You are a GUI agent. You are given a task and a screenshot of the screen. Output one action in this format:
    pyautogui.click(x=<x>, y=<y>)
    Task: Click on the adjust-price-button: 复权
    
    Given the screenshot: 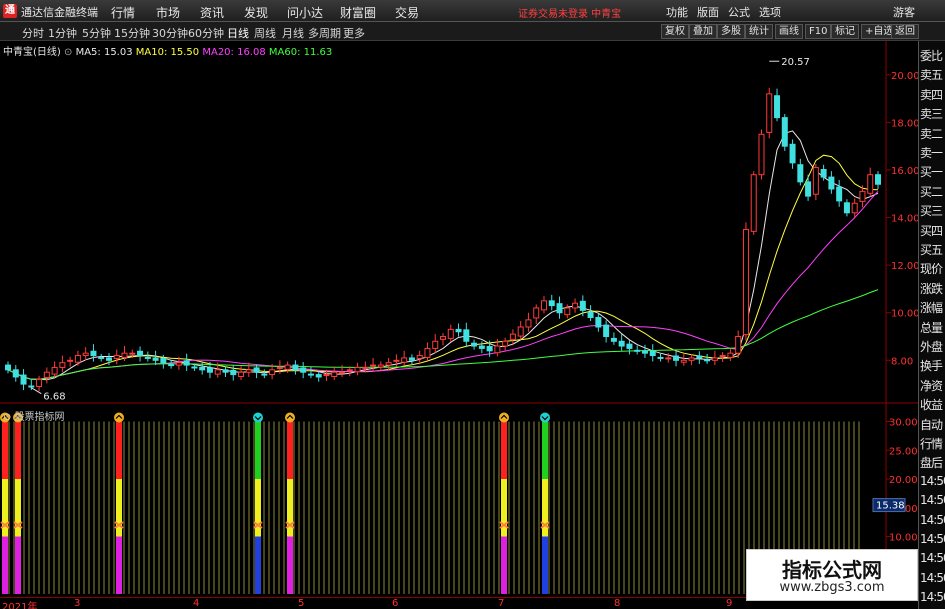 What is the action you would take?
    pyautogui.click(x=675, y=31)
    